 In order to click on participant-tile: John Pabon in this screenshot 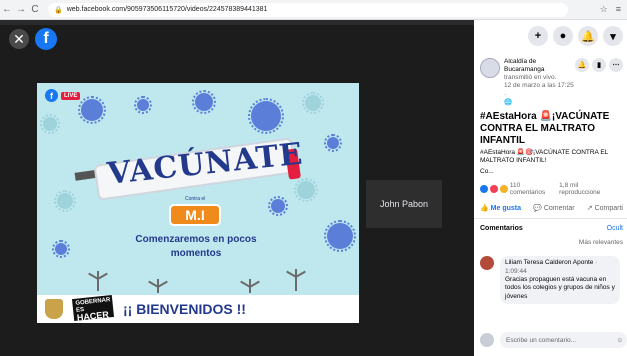, I will do `click(404, 204)`.